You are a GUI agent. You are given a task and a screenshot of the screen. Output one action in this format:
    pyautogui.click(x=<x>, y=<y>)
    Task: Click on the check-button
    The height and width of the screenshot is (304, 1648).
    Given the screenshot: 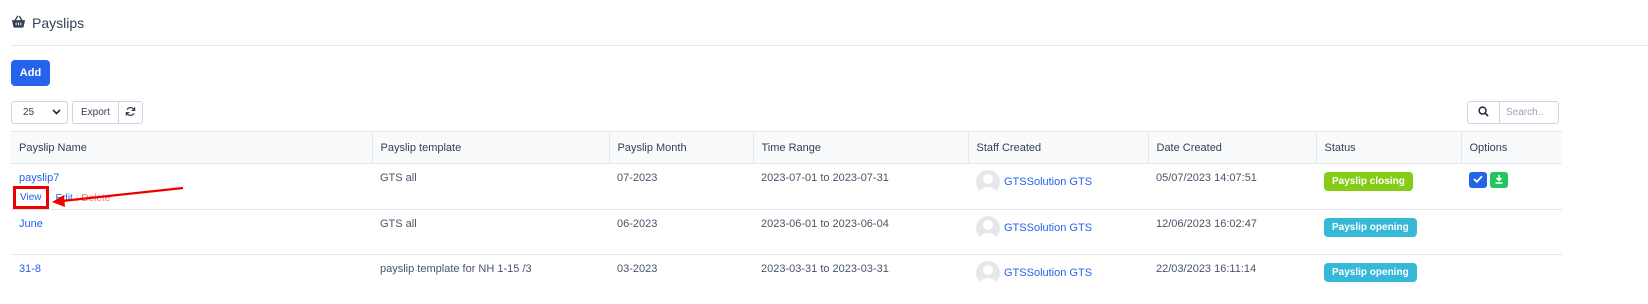 What is the action you would take?
    pyautogui.click(x=1478, y=180)
    